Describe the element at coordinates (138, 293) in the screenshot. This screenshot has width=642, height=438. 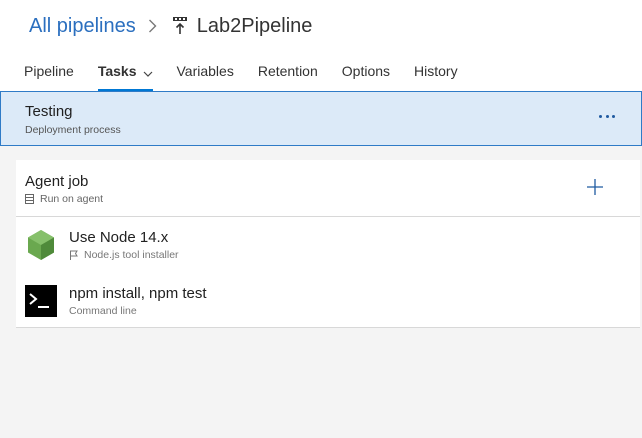
I see `task-name: npm install, npm test` at that location.